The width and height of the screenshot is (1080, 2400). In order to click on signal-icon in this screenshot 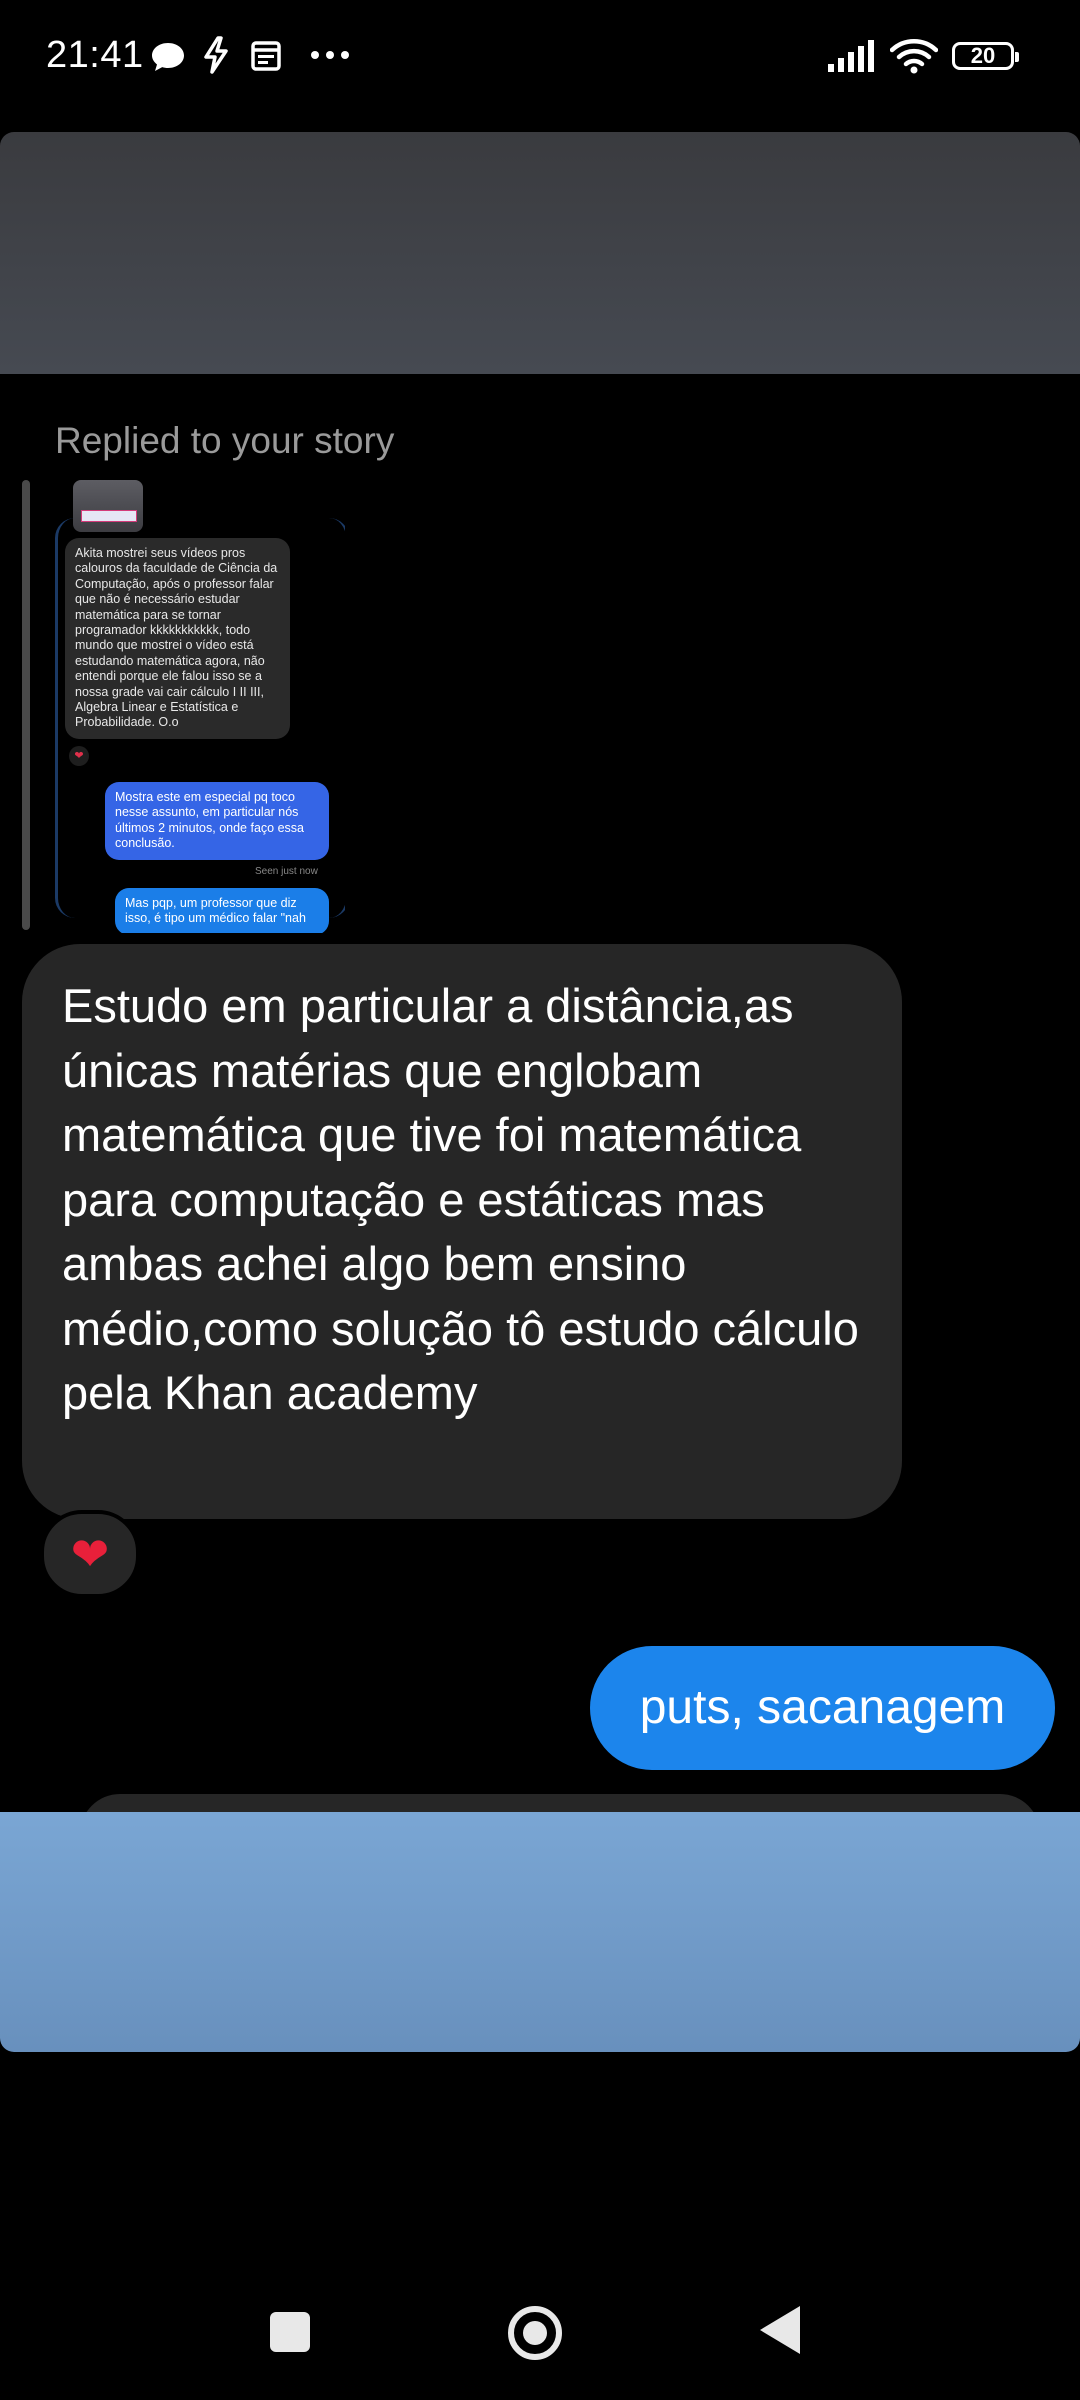, I will do `click(851, 56)`.